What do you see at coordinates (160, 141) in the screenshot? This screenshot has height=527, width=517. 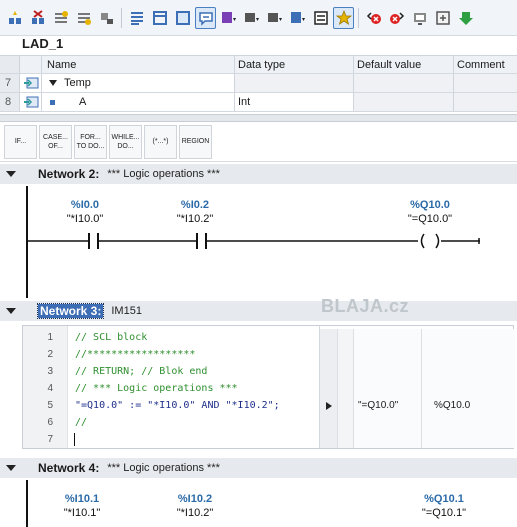 I see `comment-block-button: (*...*)` at bounding box center [160, 141].